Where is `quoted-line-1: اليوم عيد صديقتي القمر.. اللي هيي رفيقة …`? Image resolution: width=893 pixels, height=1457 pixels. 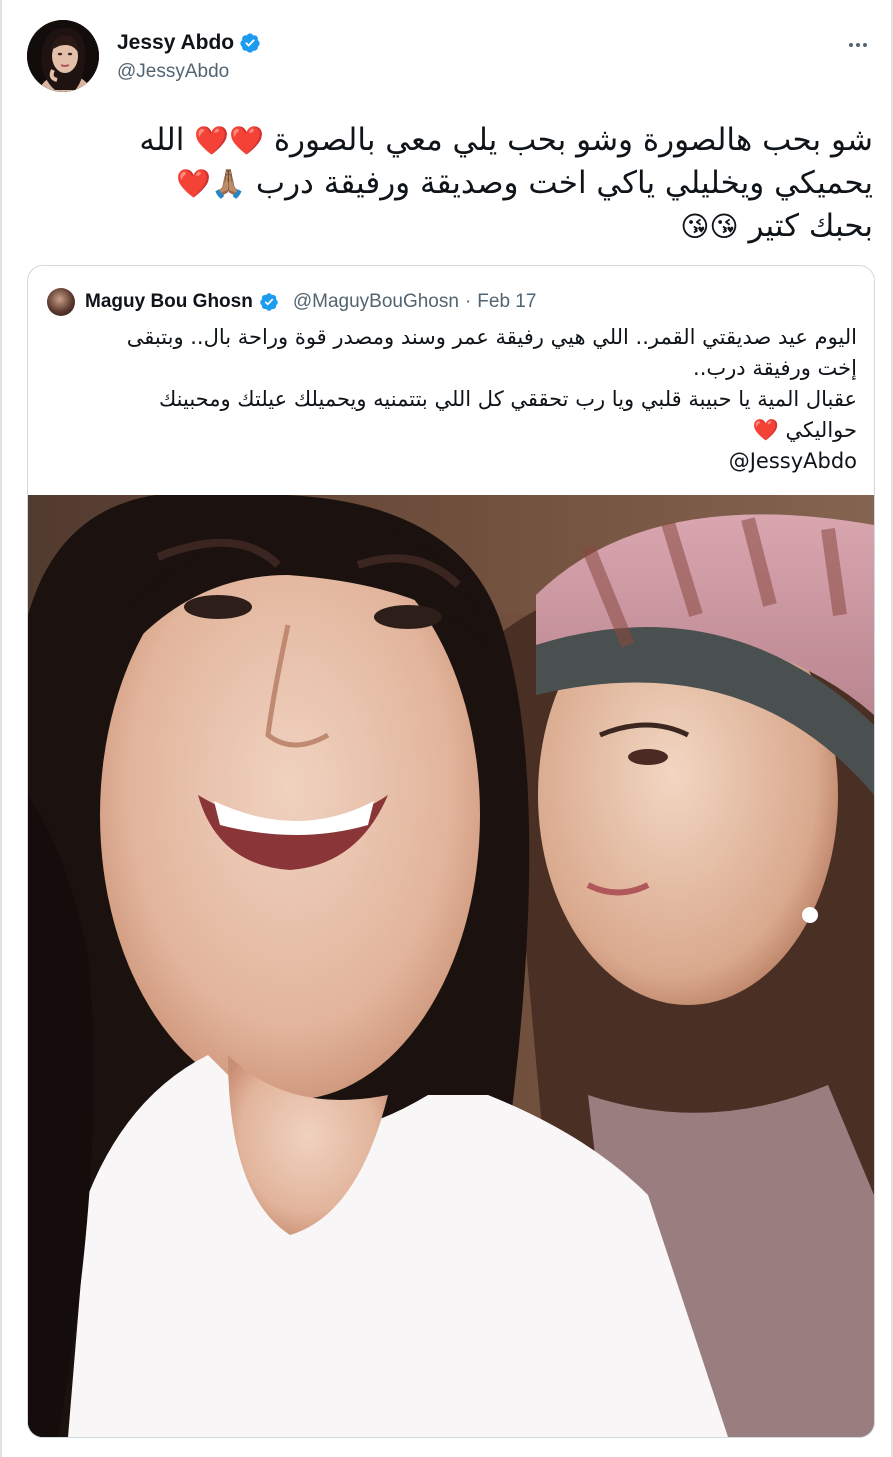 quoted-line-1: اليوم عيد صديقتي القمر.. اللي هيي رفيقة … is located at coordinates (491, 337).